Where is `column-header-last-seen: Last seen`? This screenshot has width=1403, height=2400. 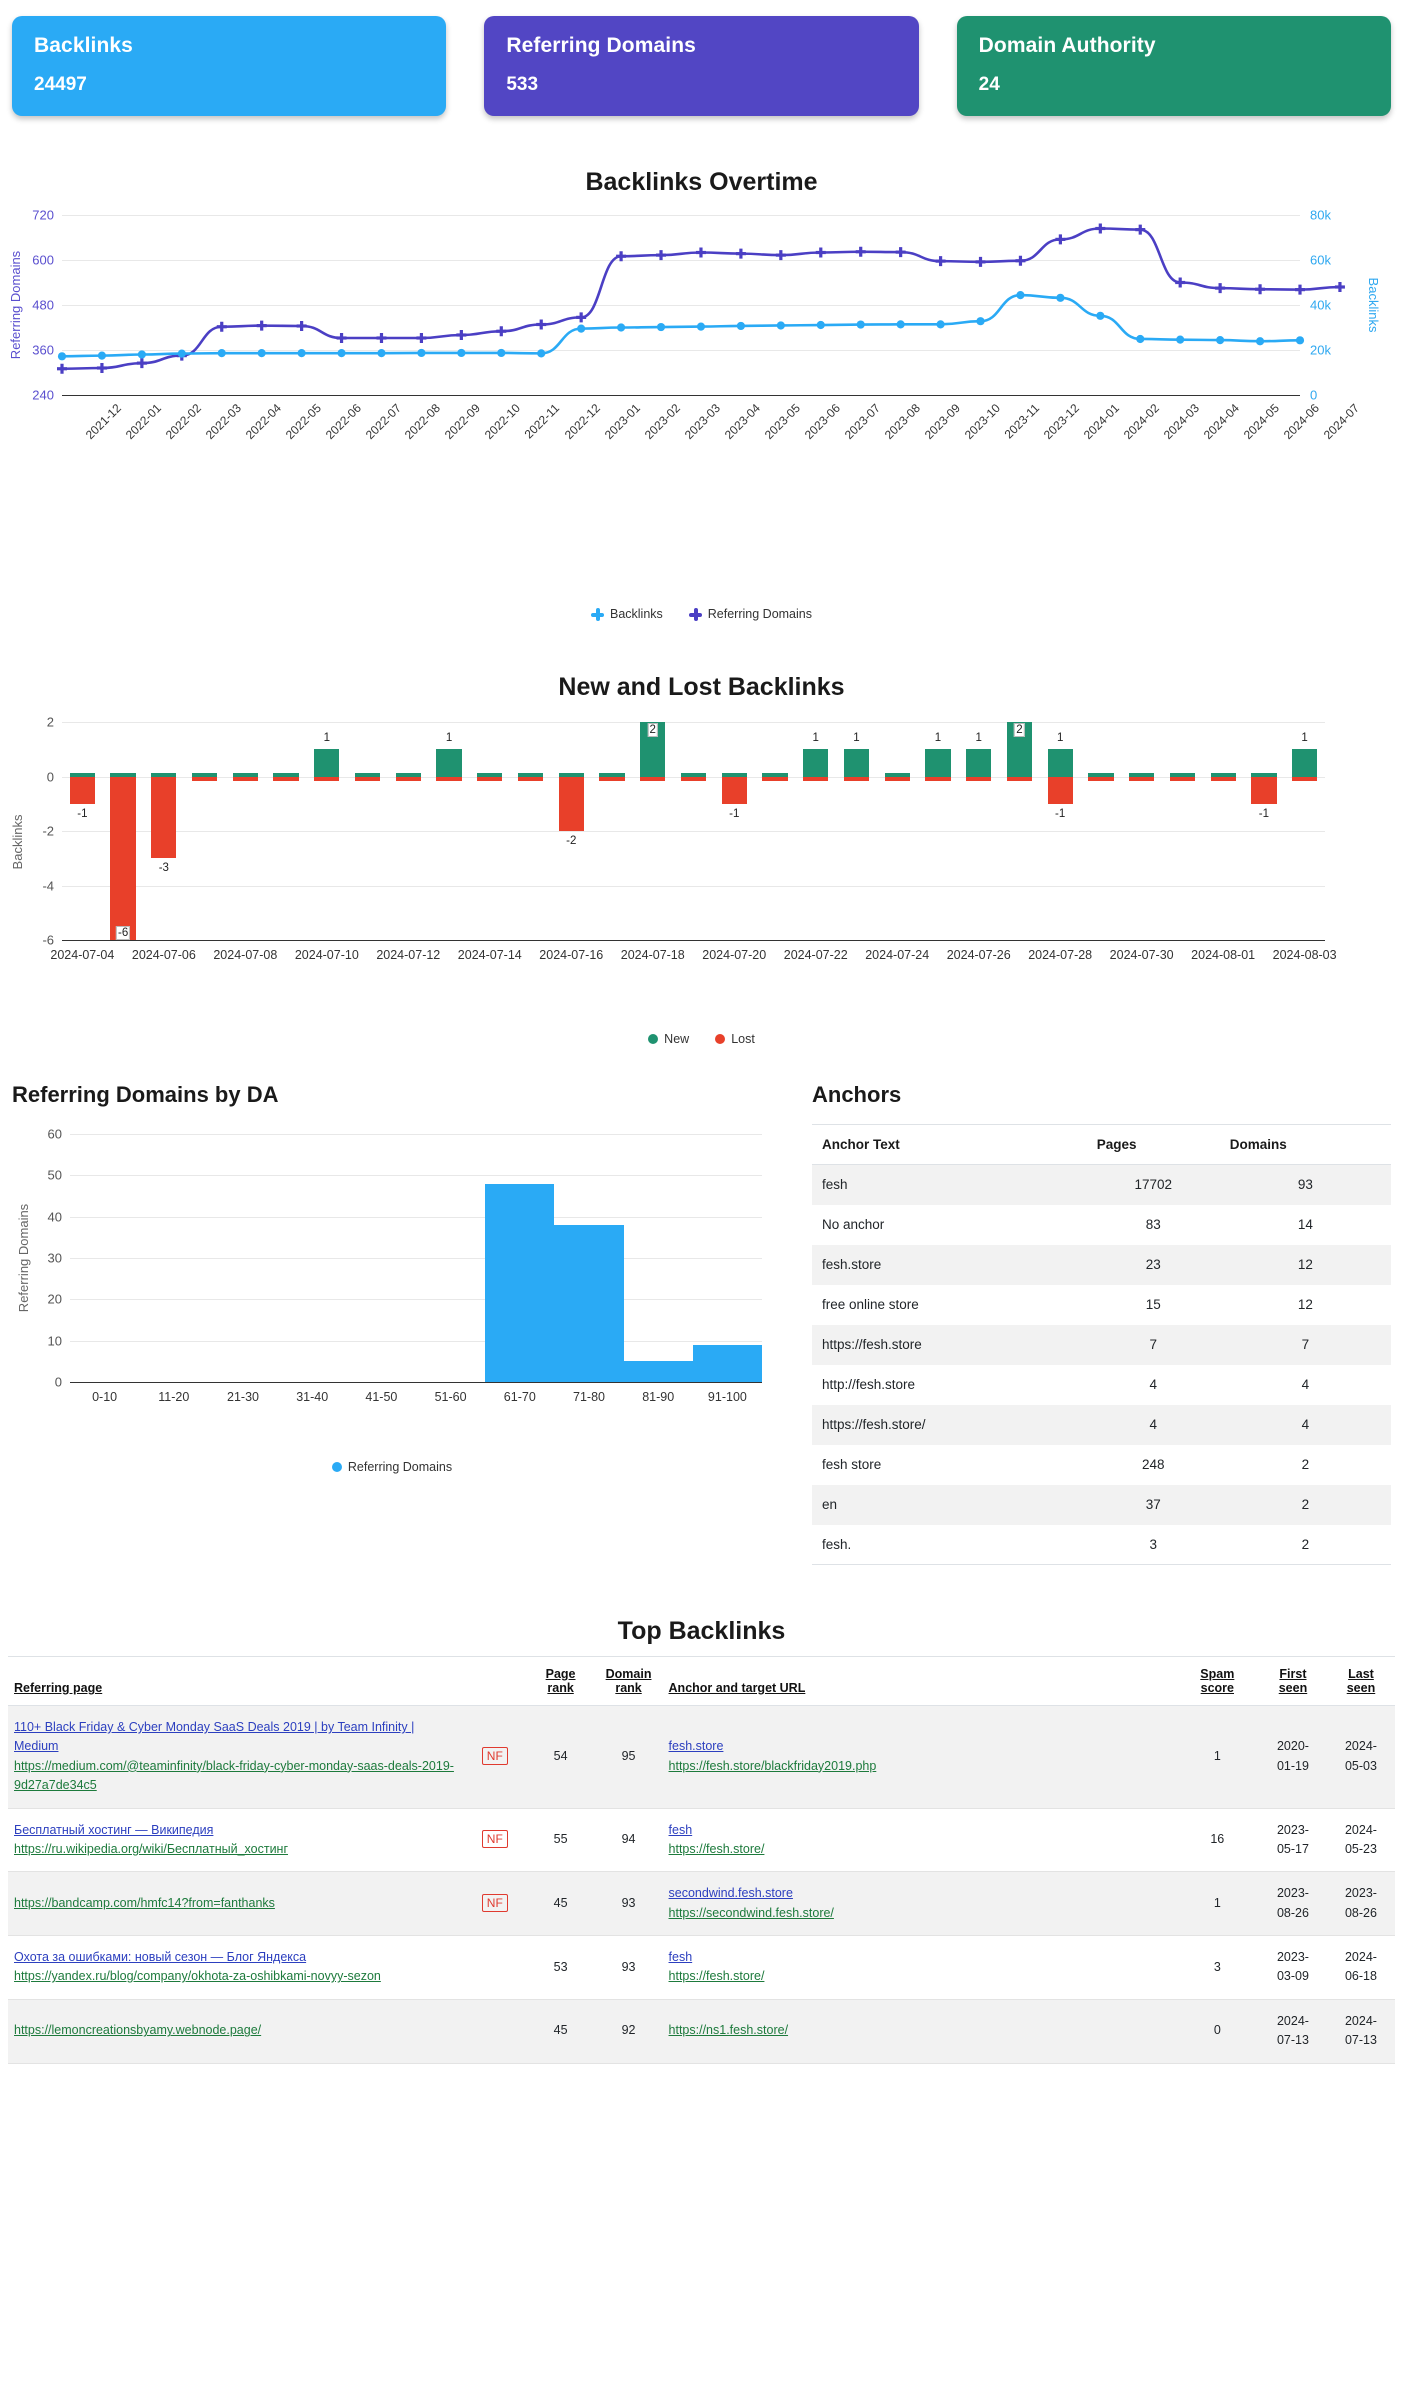 column-header-last-seen: Last seen is located at coordinates (1360, 1681).